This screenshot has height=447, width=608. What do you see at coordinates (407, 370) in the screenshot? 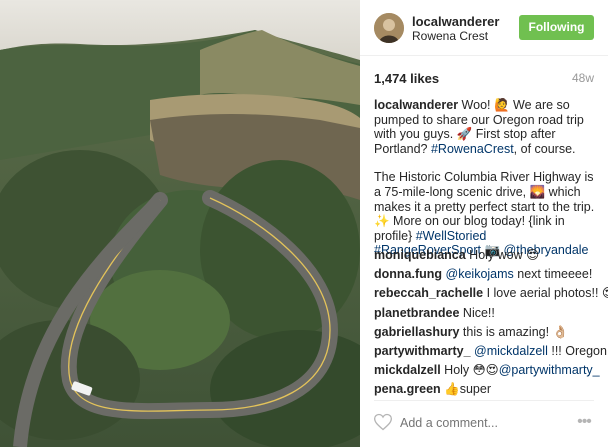
I see `comment-author: mickdalzell` at bounding box center [407, 370].